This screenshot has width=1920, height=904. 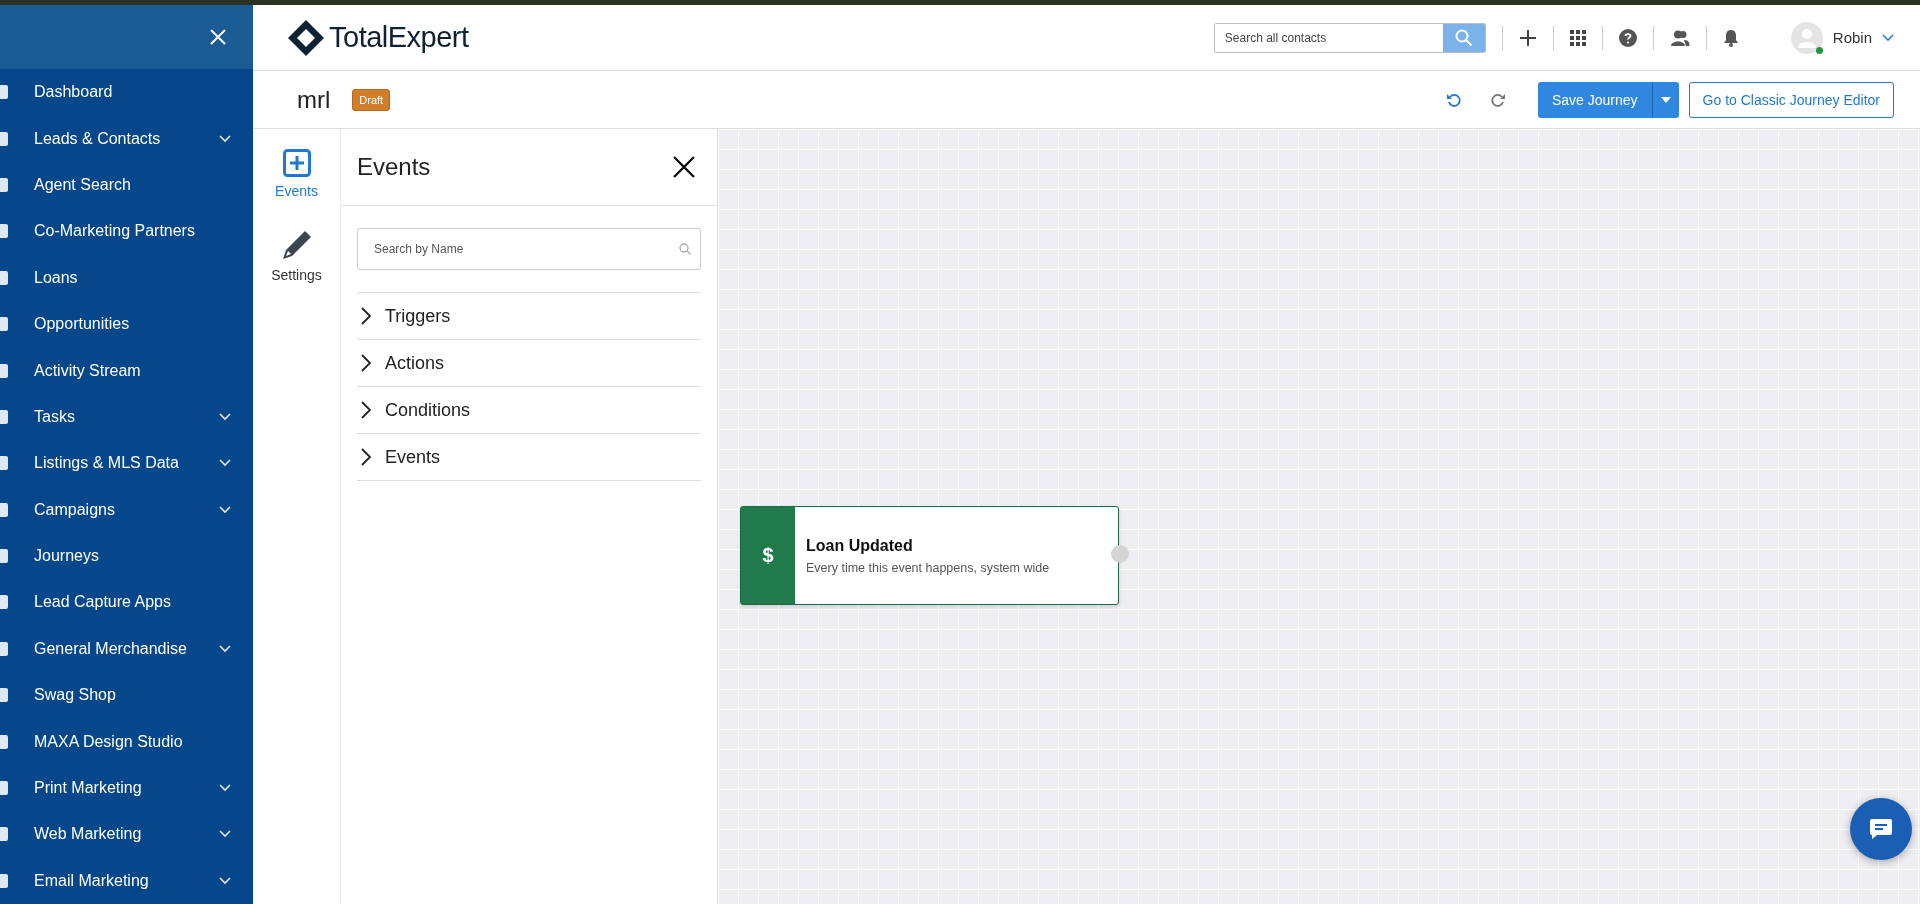 I want to click on rail-tab: Settings, so click(x=296, y=256).